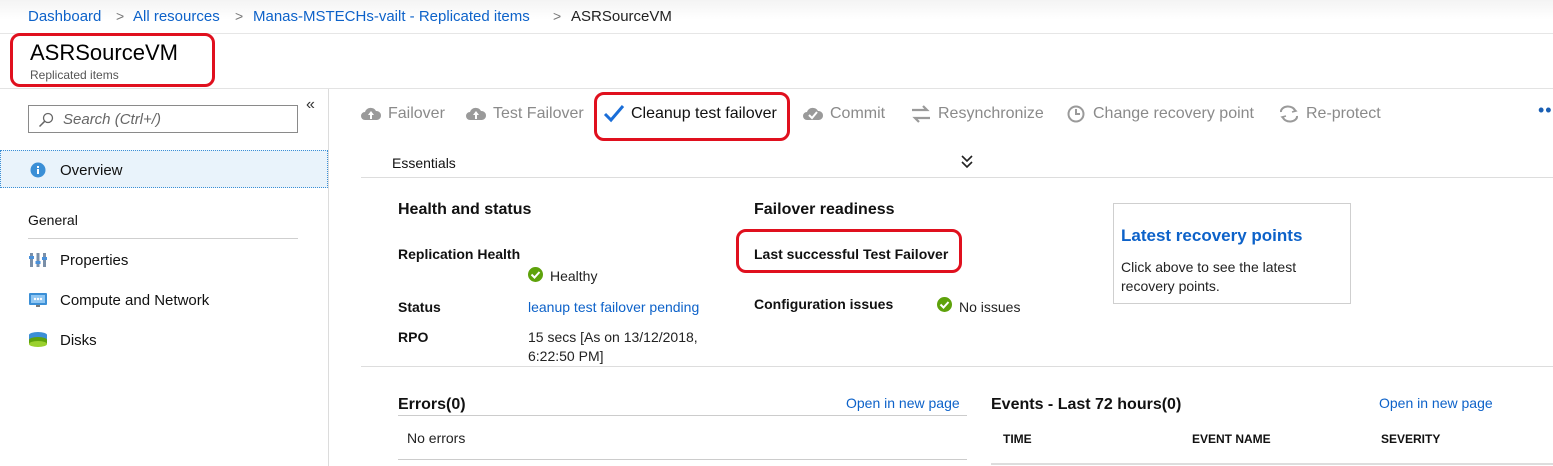 Image resolution: width=1553 pixels, height=466 pixels. Describe the element at coordinates (813, 113) in the screenshot. I see `cloud-commit-icon` at that location.